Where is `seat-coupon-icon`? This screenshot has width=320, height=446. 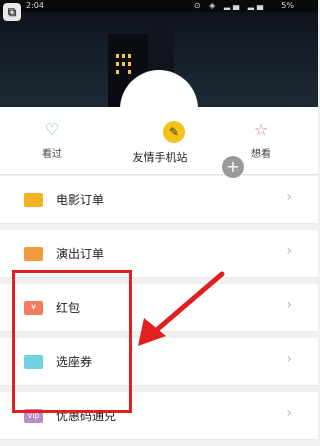
seat-coupon-icon is located at coordinates (33, 362).